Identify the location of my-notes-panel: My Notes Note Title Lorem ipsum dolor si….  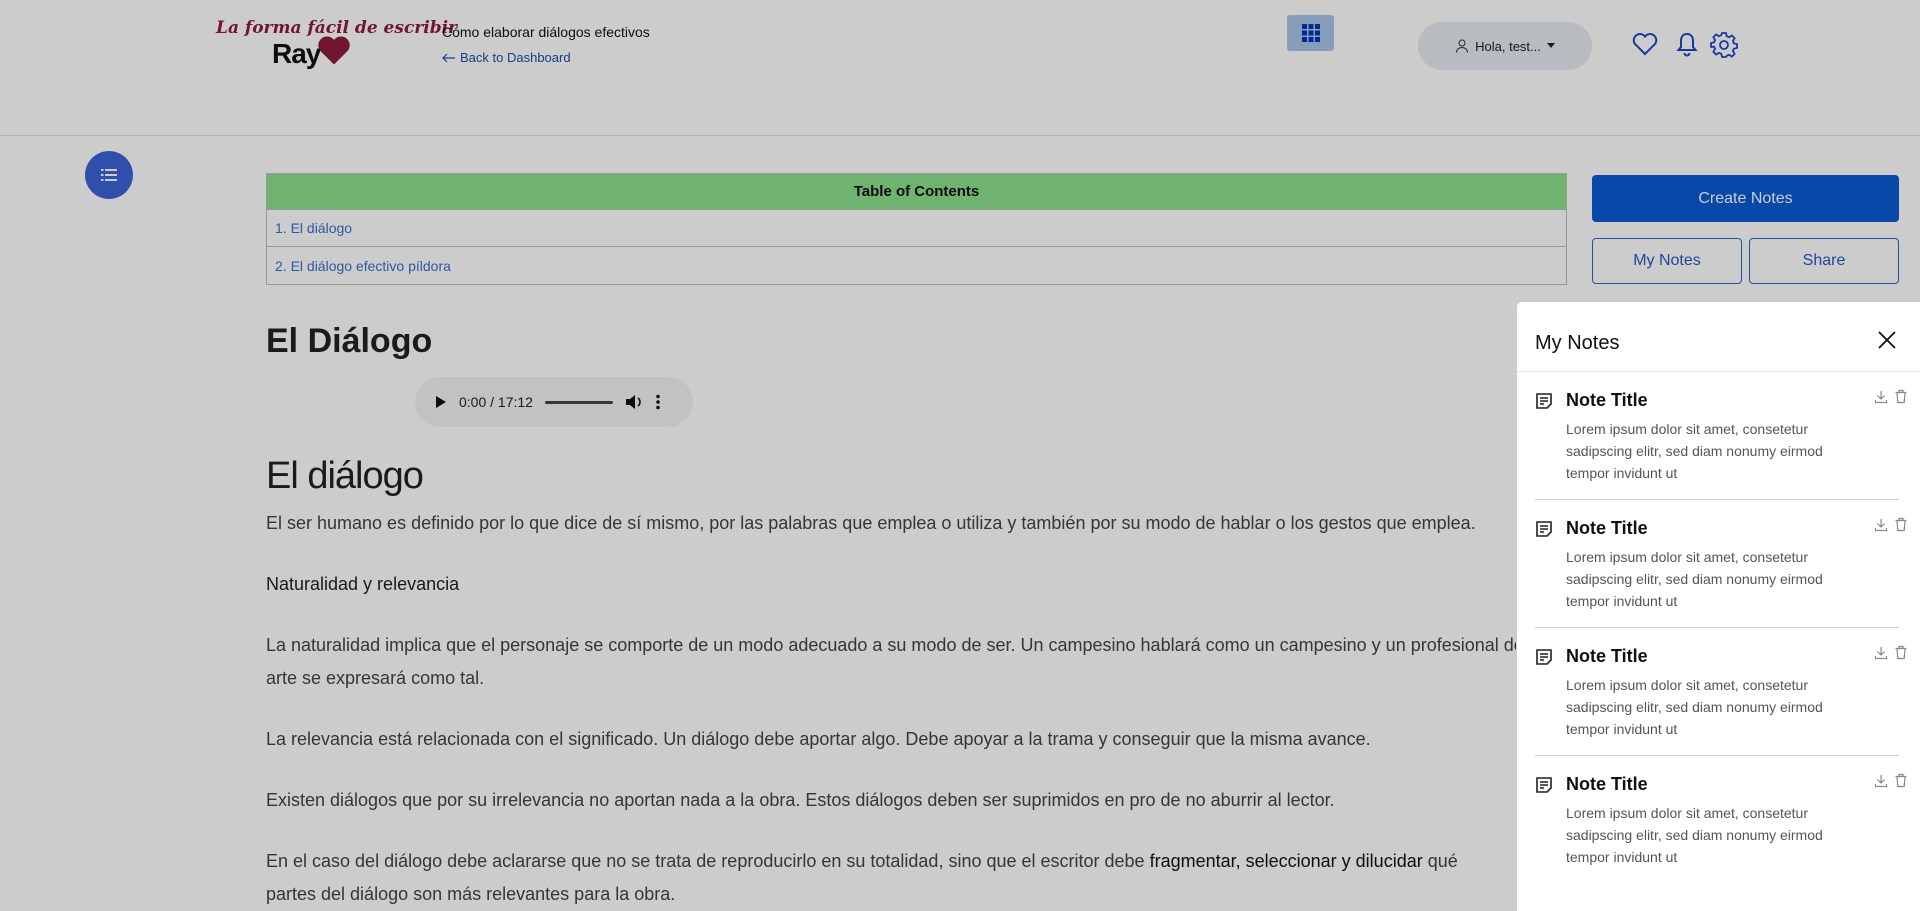
(1718, 606).